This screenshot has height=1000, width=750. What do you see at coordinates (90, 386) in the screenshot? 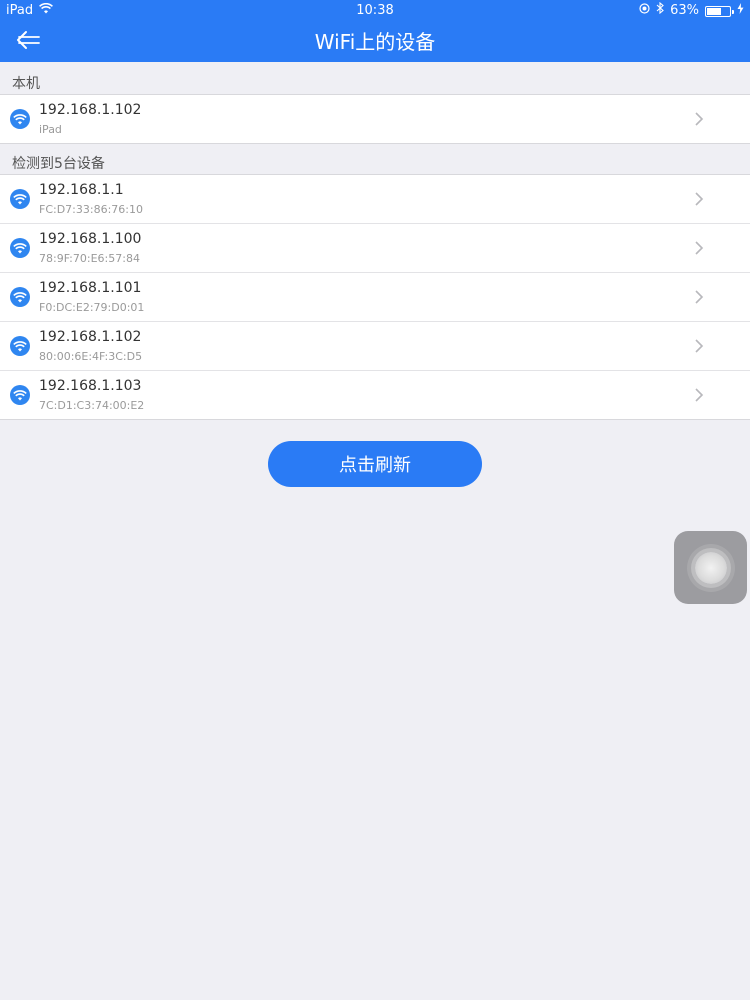
I see `device-ip: 192.168.1.103` at bounding box center [90, 386].